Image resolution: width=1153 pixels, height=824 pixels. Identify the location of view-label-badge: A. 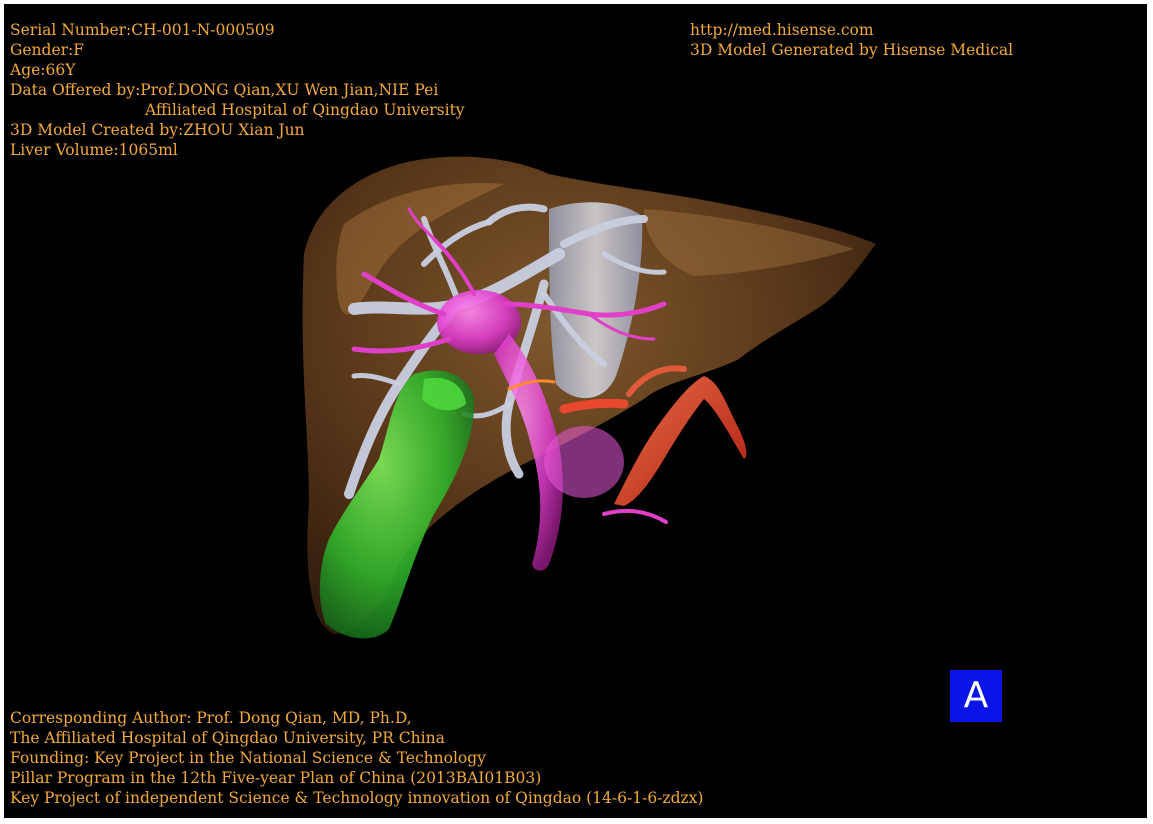
(976, 696).